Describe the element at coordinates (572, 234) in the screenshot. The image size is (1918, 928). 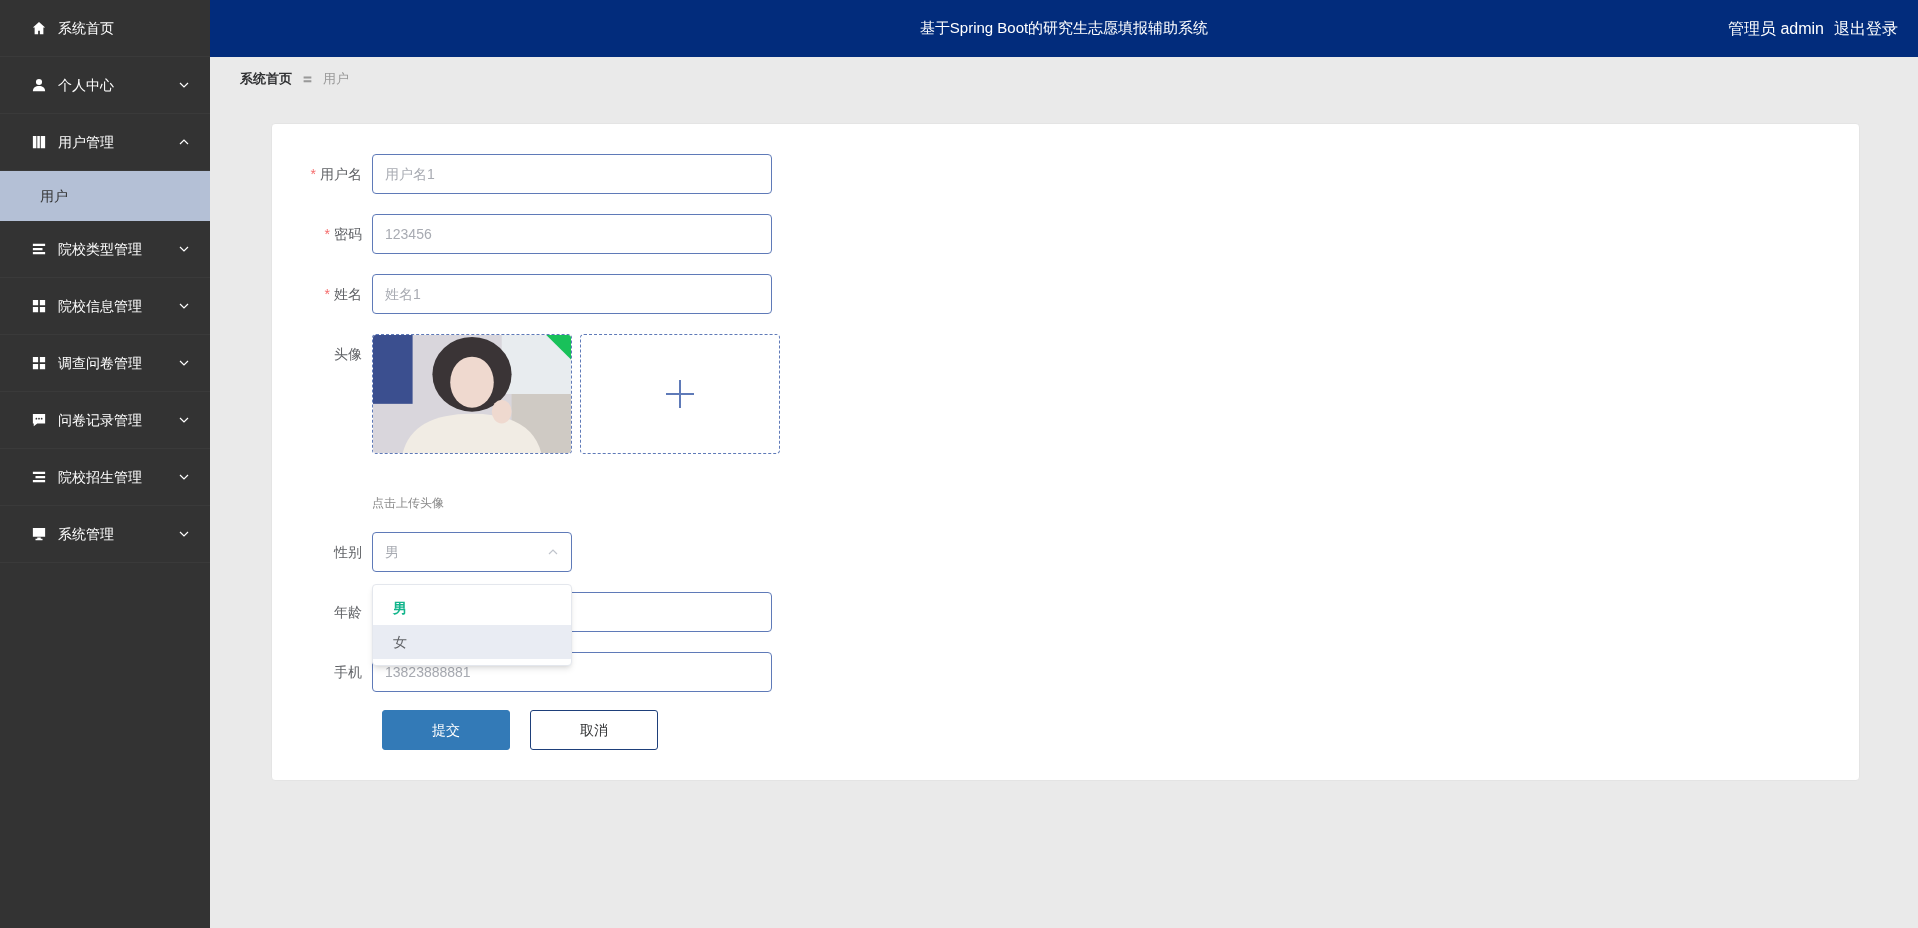
I see `input-field: 123456` at that location.